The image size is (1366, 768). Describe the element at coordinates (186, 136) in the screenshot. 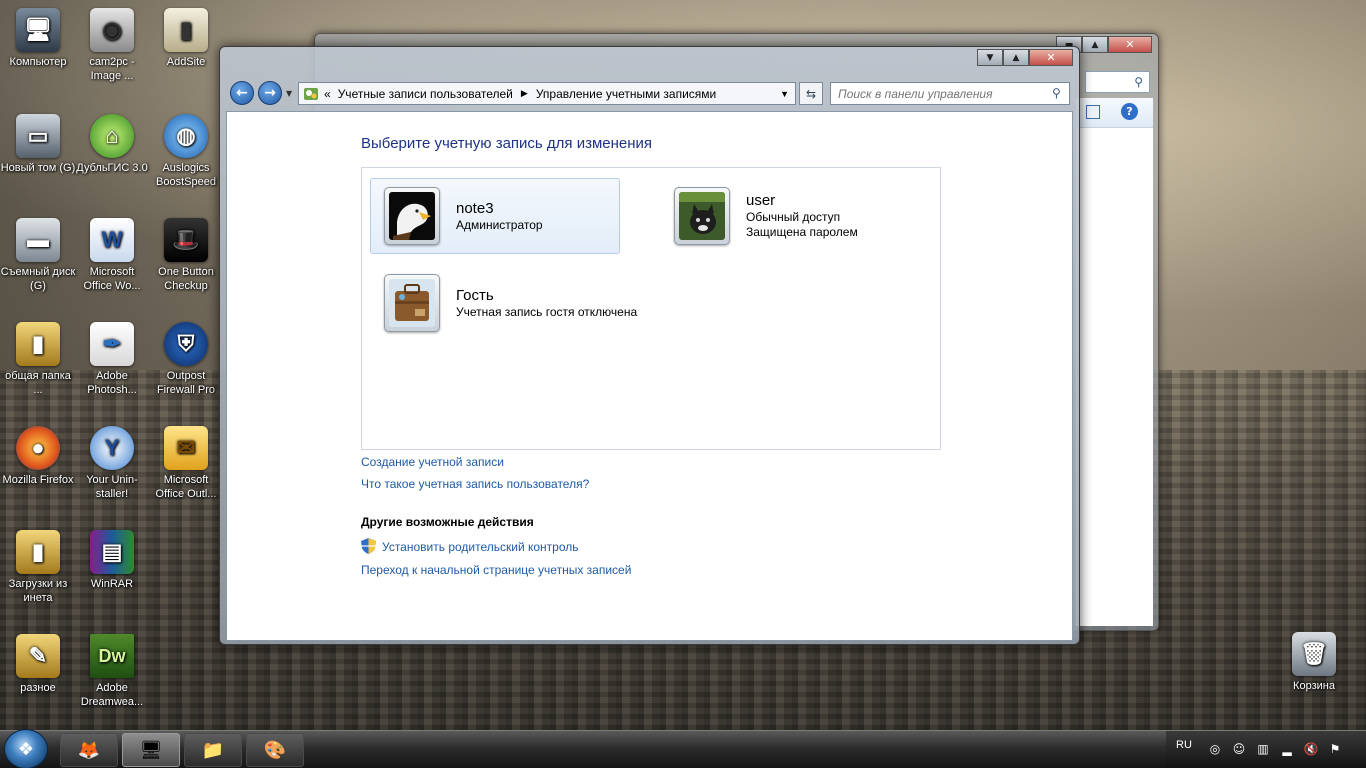

I see `globe-icon: ◍` at that location.